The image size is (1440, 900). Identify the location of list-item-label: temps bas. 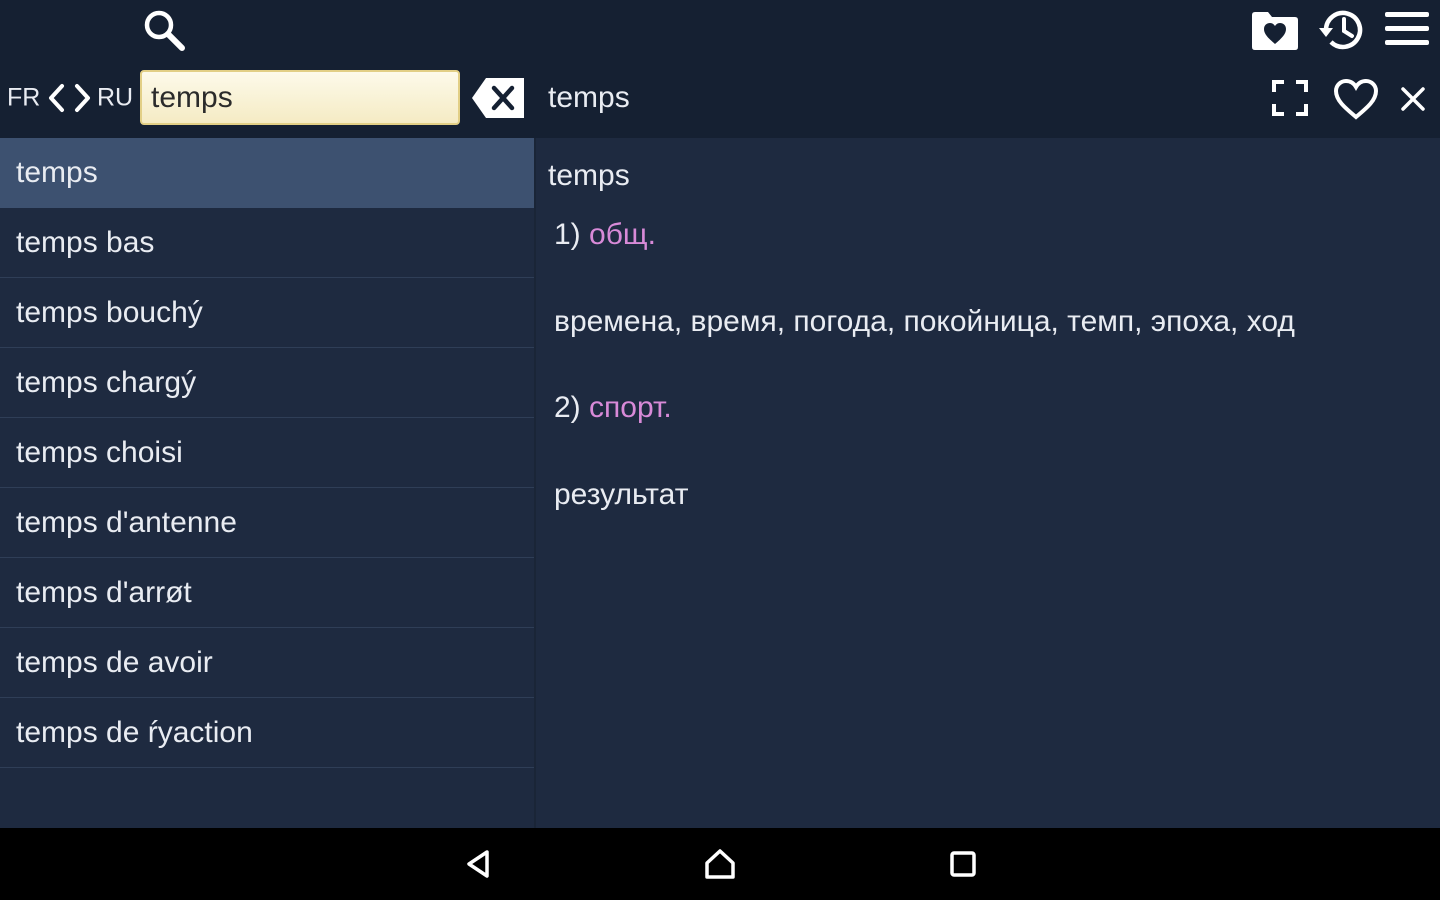
(85, 242).